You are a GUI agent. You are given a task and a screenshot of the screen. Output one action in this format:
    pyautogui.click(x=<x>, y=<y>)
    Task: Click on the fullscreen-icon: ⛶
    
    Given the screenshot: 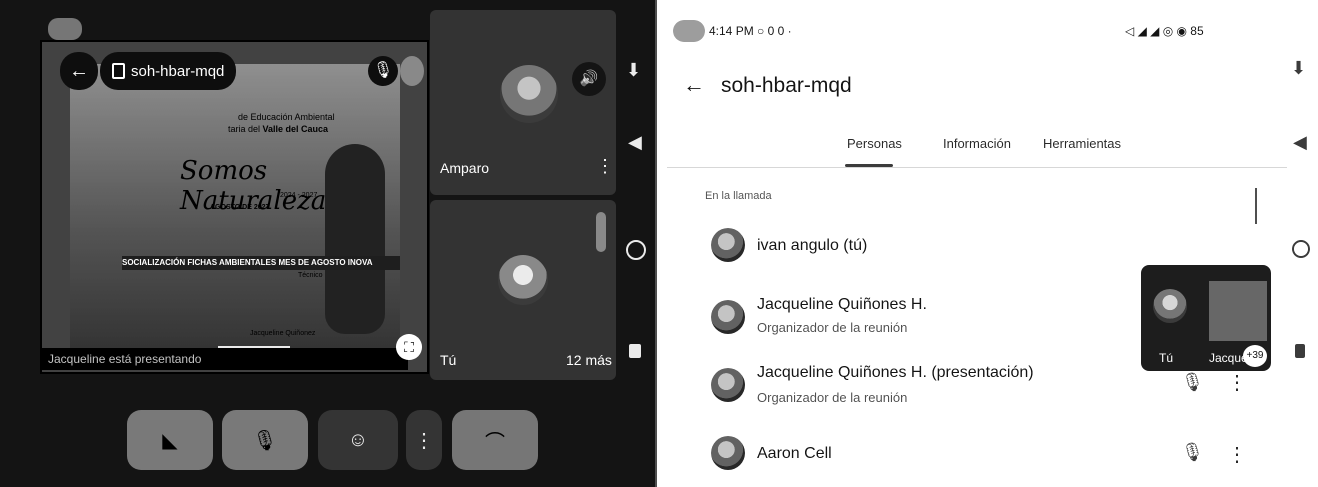 What is the action you would take?
    pyautogui.click(x=409, y=347)
    